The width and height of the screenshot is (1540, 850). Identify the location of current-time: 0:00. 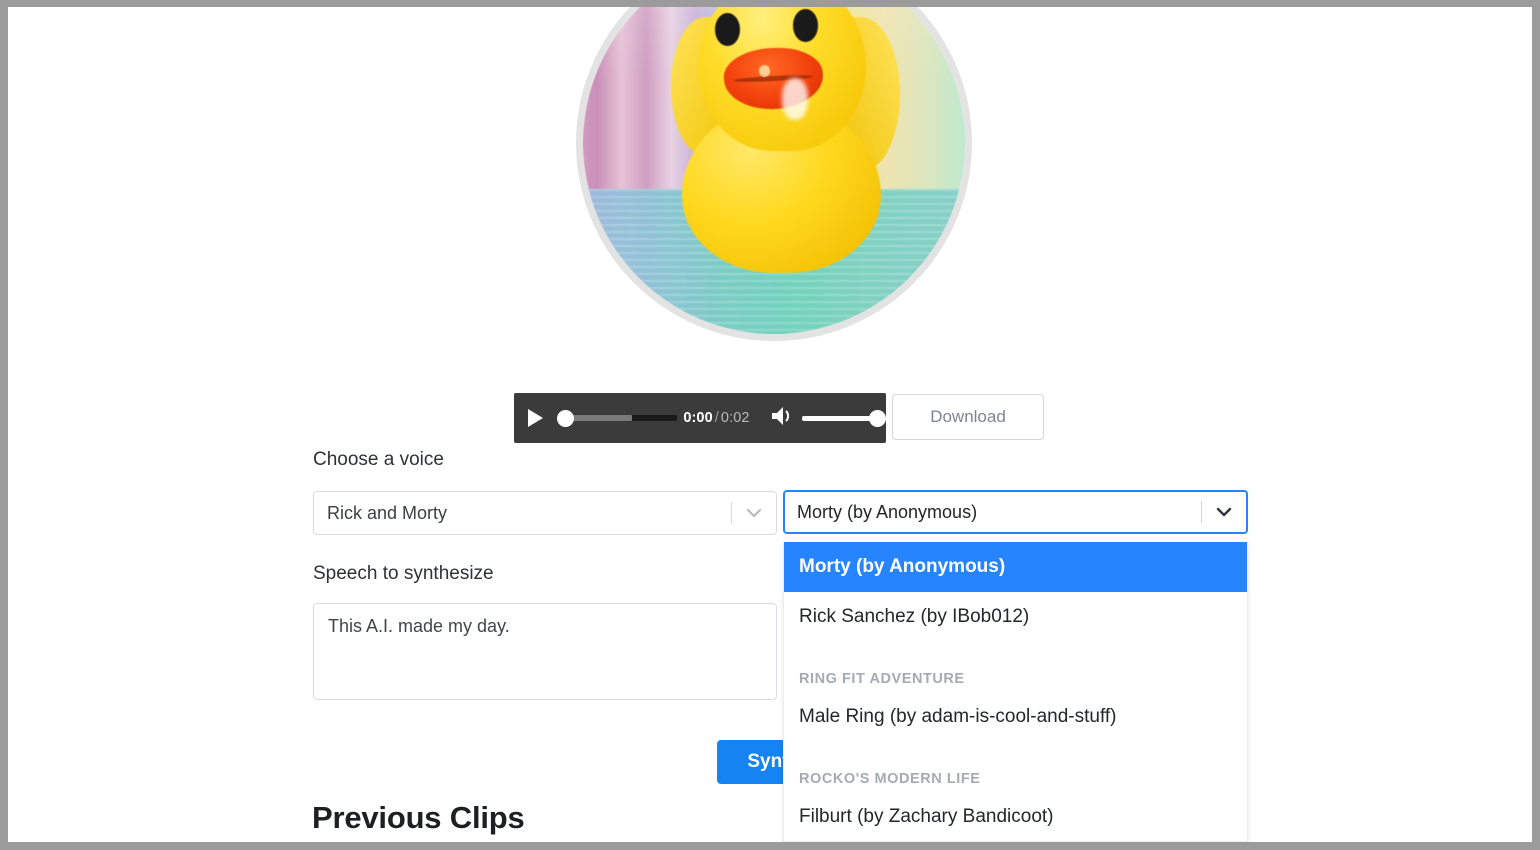
(698, 418).